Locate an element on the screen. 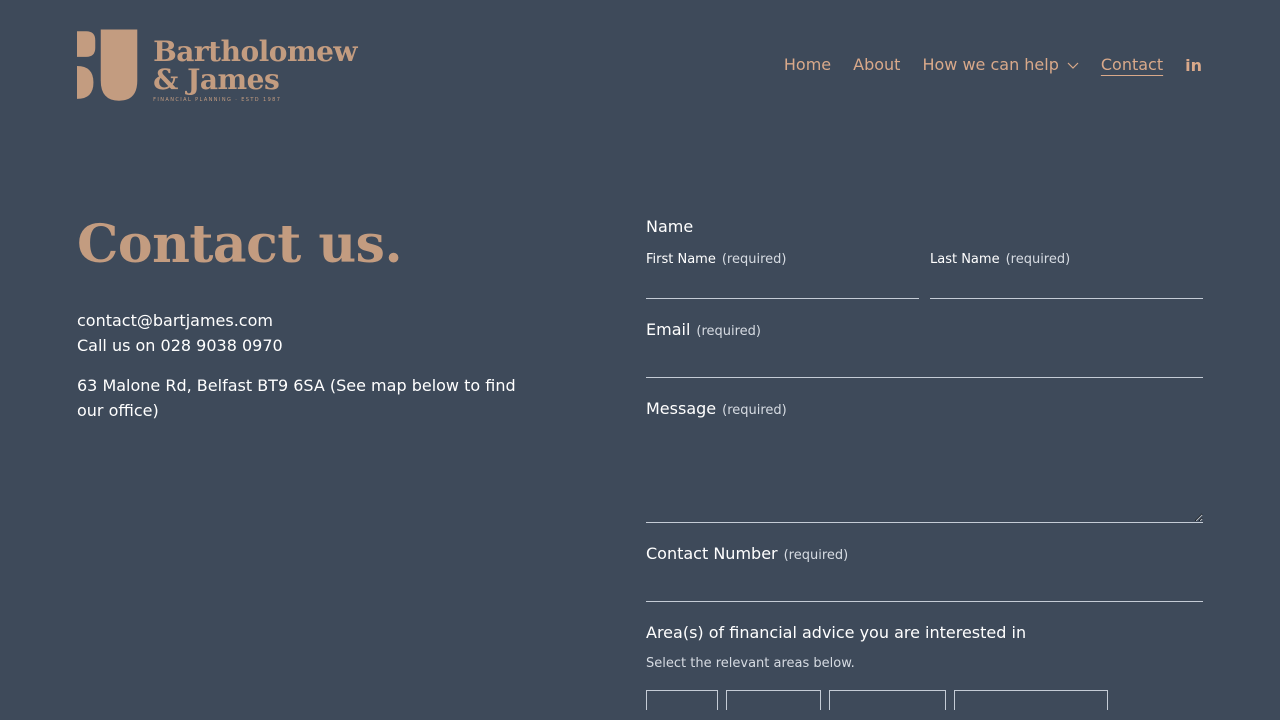  message-label: Message is located at coordinates (681, 408).